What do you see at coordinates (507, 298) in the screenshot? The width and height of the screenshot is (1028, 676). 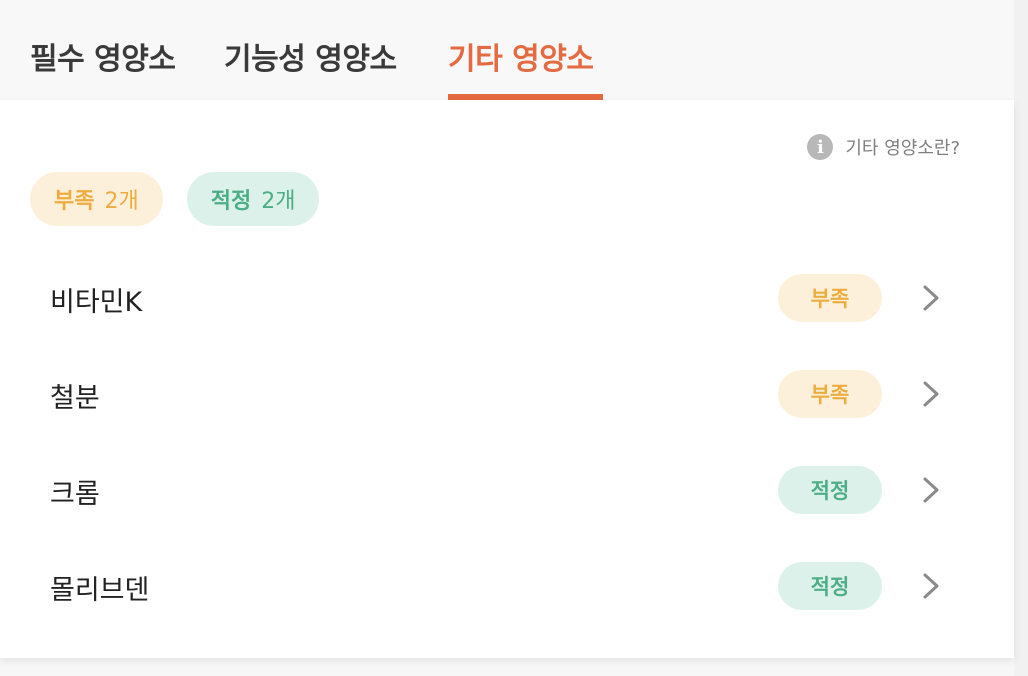 I see `nutrient-row-vitamin-k: 비타민K 부족` at bounding box center [507, 298].